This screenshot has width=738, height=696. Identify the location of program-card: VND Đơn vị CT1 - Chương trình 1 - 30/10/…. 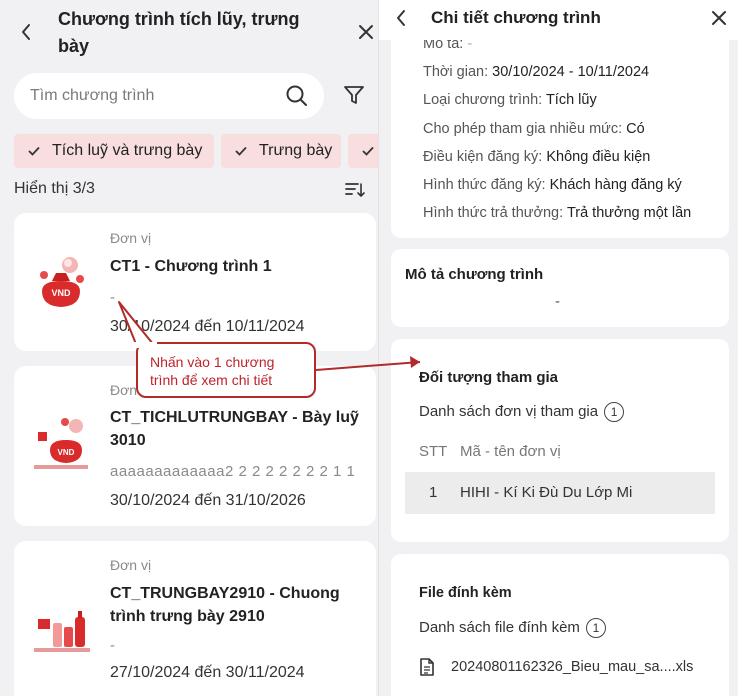
(195, 282).